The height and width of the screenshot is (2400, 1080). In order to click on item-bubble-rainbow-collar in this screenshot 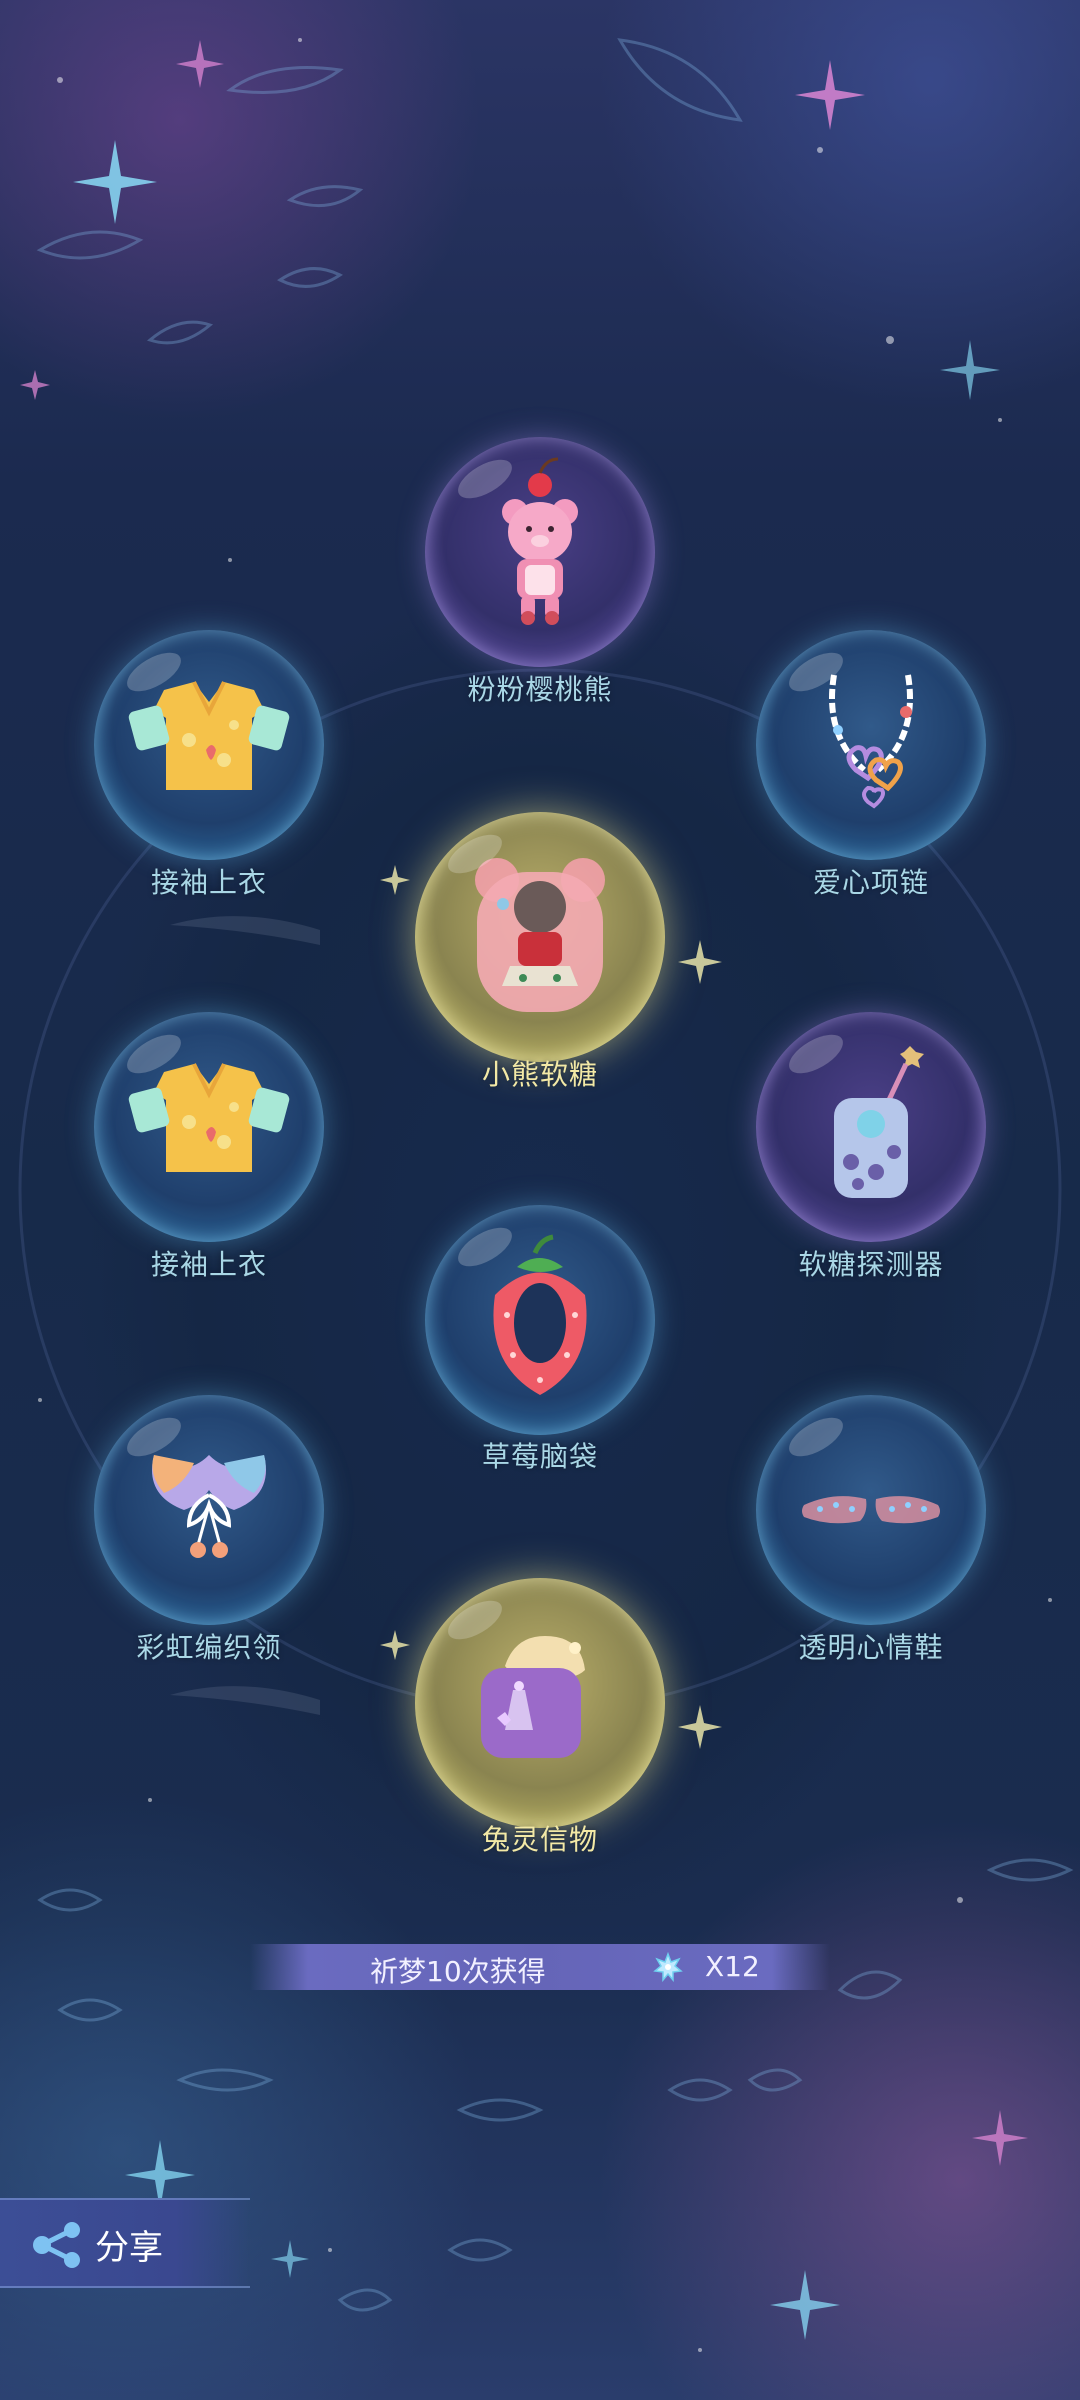, I will do `click(209, 1510)`.